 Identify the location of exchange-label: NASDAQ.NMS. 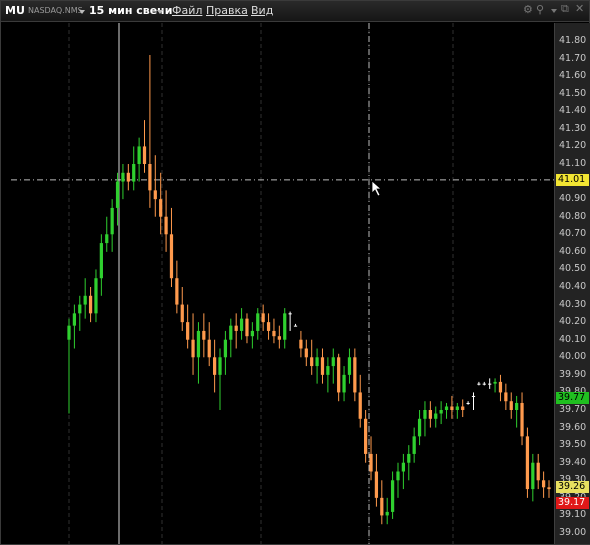
(55, 10).